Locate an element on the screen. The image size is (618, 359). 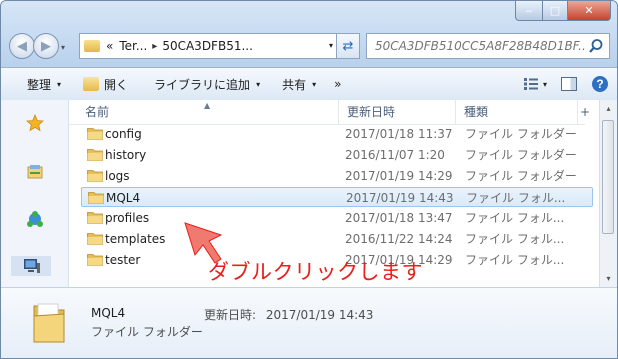
file-name: profiles is located at coordinates (127, 218).